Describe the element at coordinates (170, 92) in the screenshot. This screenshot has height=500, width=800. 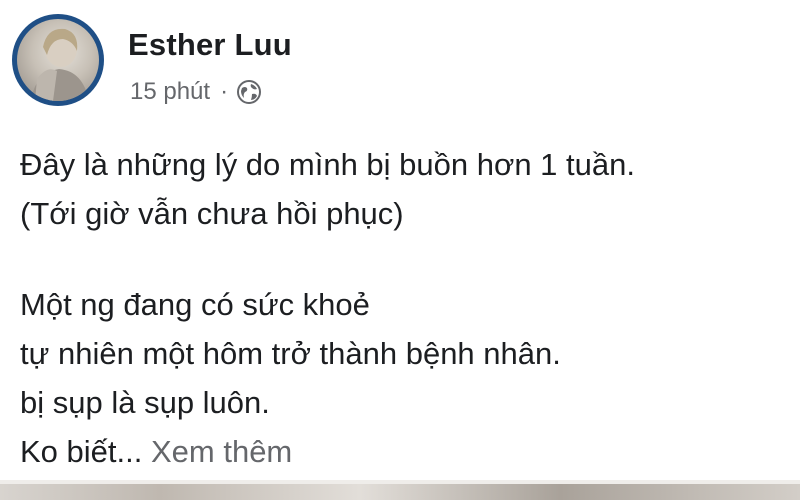
I see `post-timestamp: 15 phút` at that location.